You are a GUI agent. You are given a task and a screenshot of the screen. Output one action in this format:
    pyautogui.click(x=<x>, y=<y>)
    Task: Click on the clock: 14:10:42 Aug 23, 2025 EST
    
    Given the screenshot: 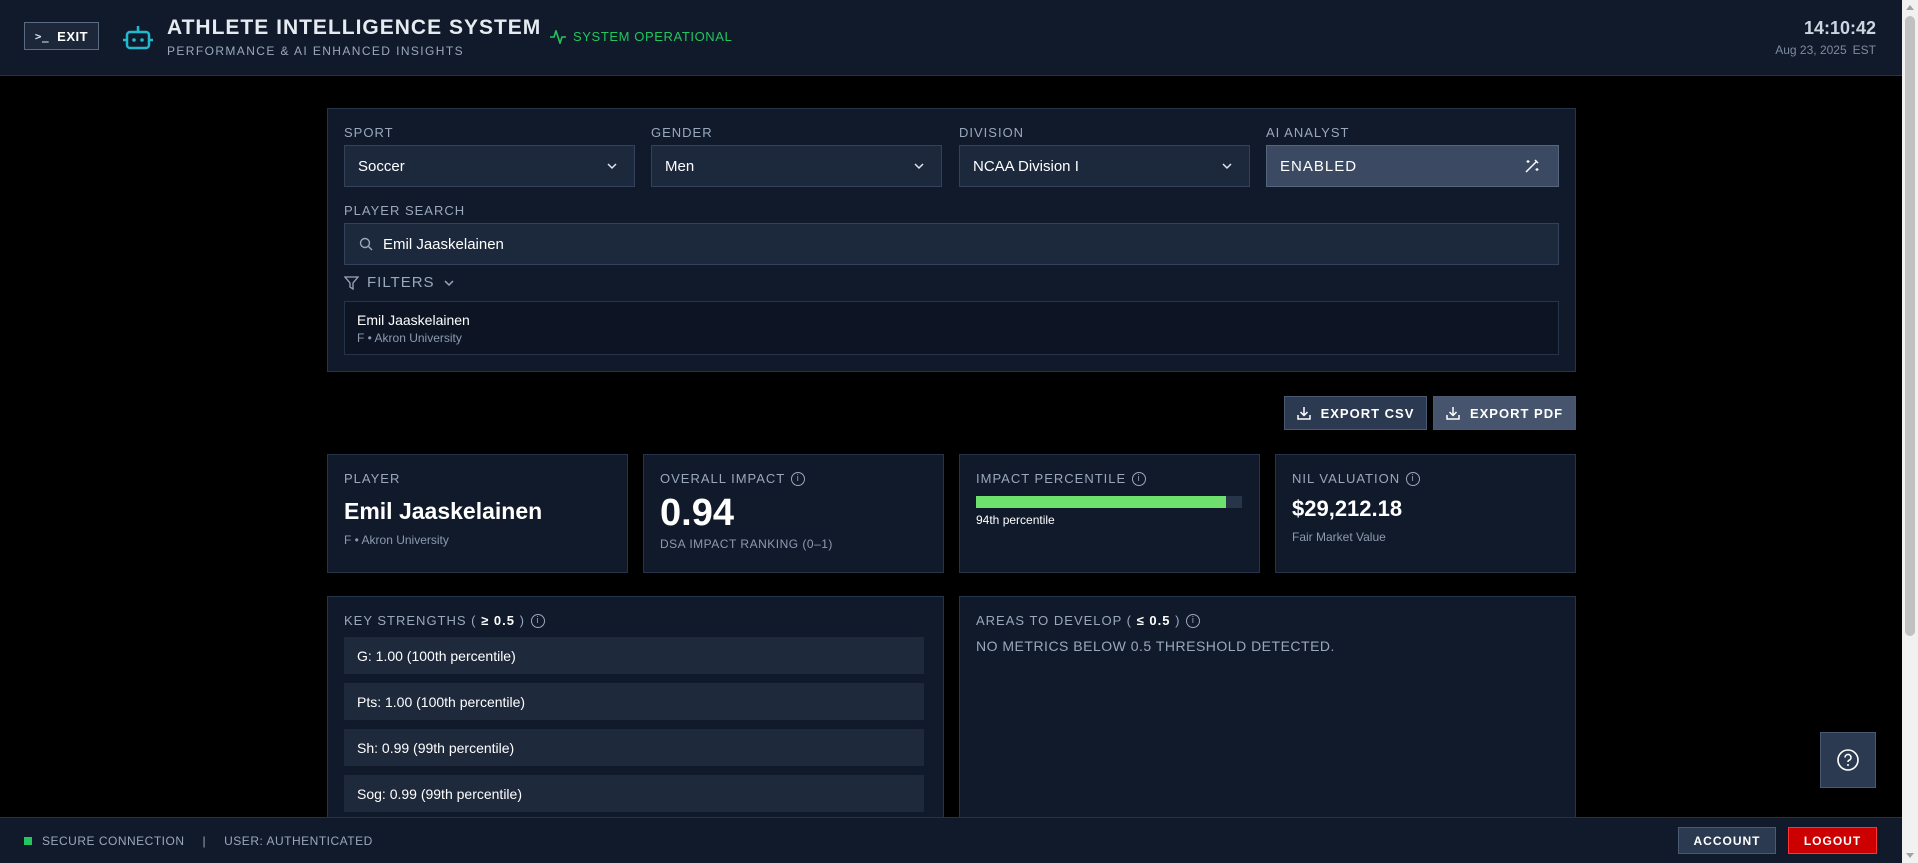 What is the action you would take?
    pyautogui.click(x=1825, y=37)
    